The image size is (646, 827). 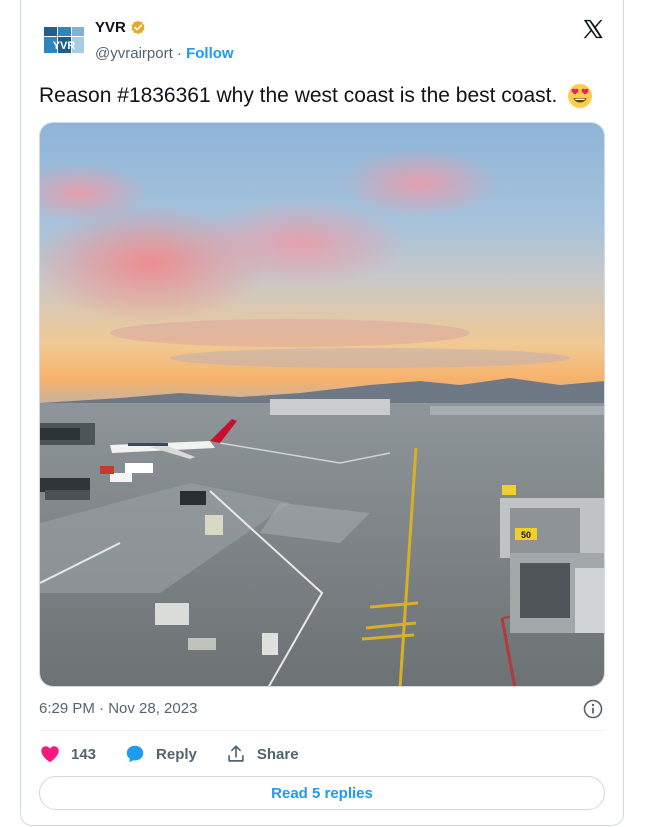 I want to click on share-button: Share, so click(x=262, y=754).